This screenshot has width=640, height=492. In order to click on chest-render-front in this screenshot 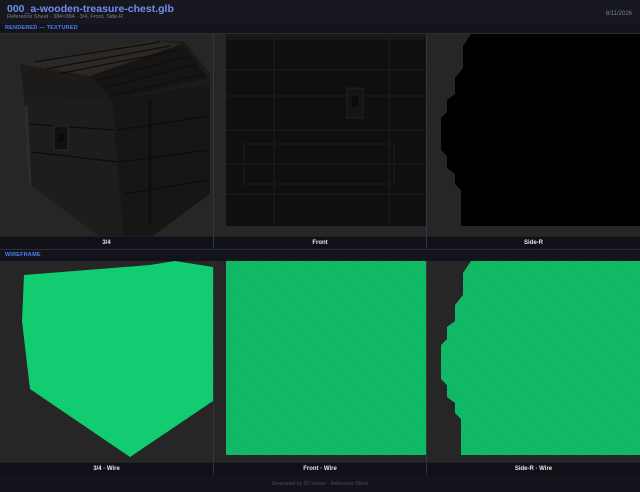, I will do `click(320, 135)`.